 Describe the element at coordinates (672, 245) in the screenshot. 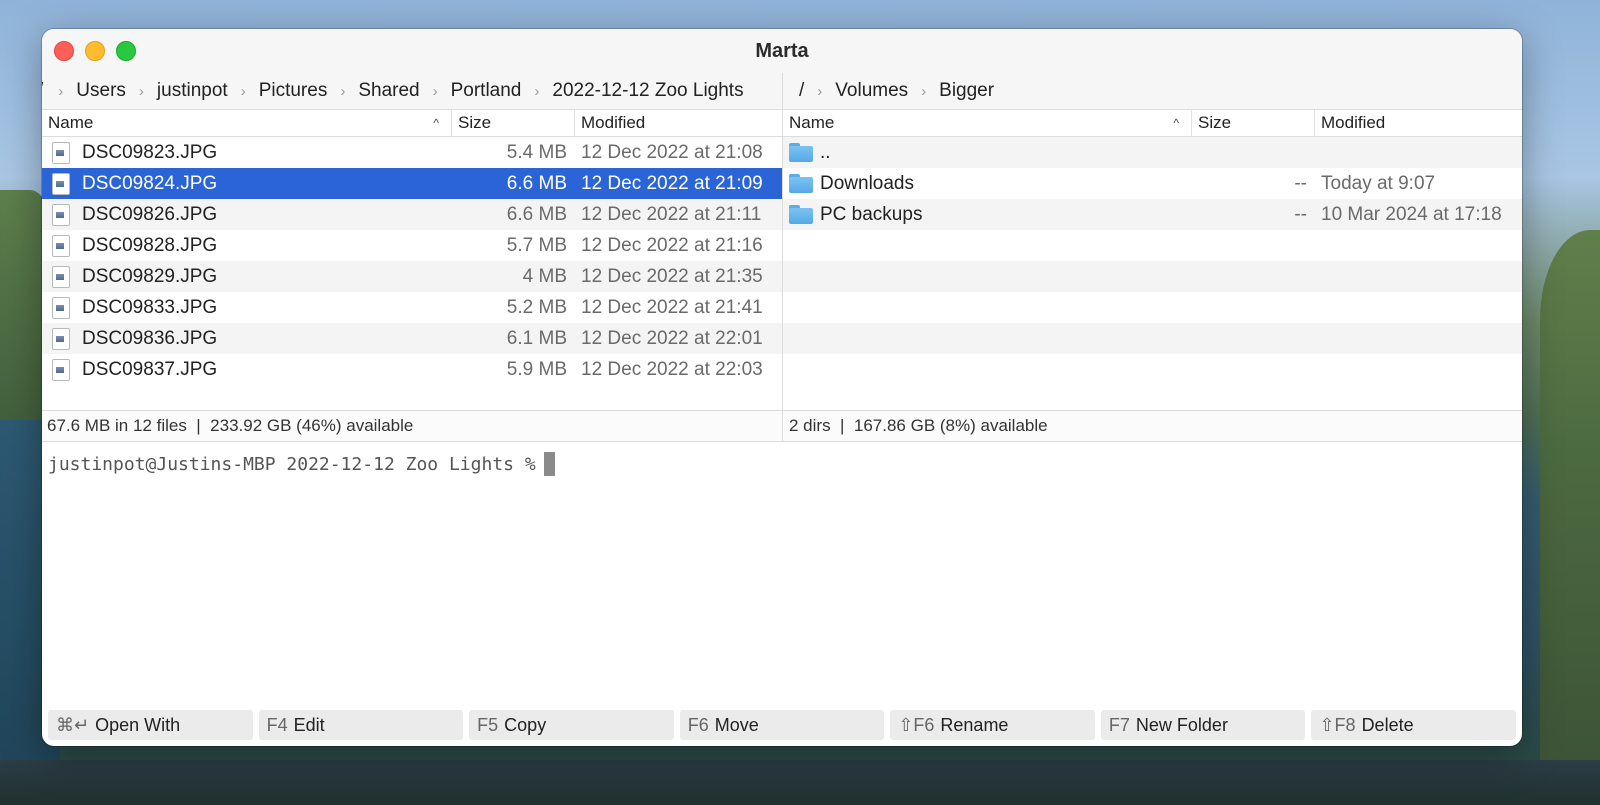

I see `file-modified: 12 Dec 2022 at 21:16` at that location.